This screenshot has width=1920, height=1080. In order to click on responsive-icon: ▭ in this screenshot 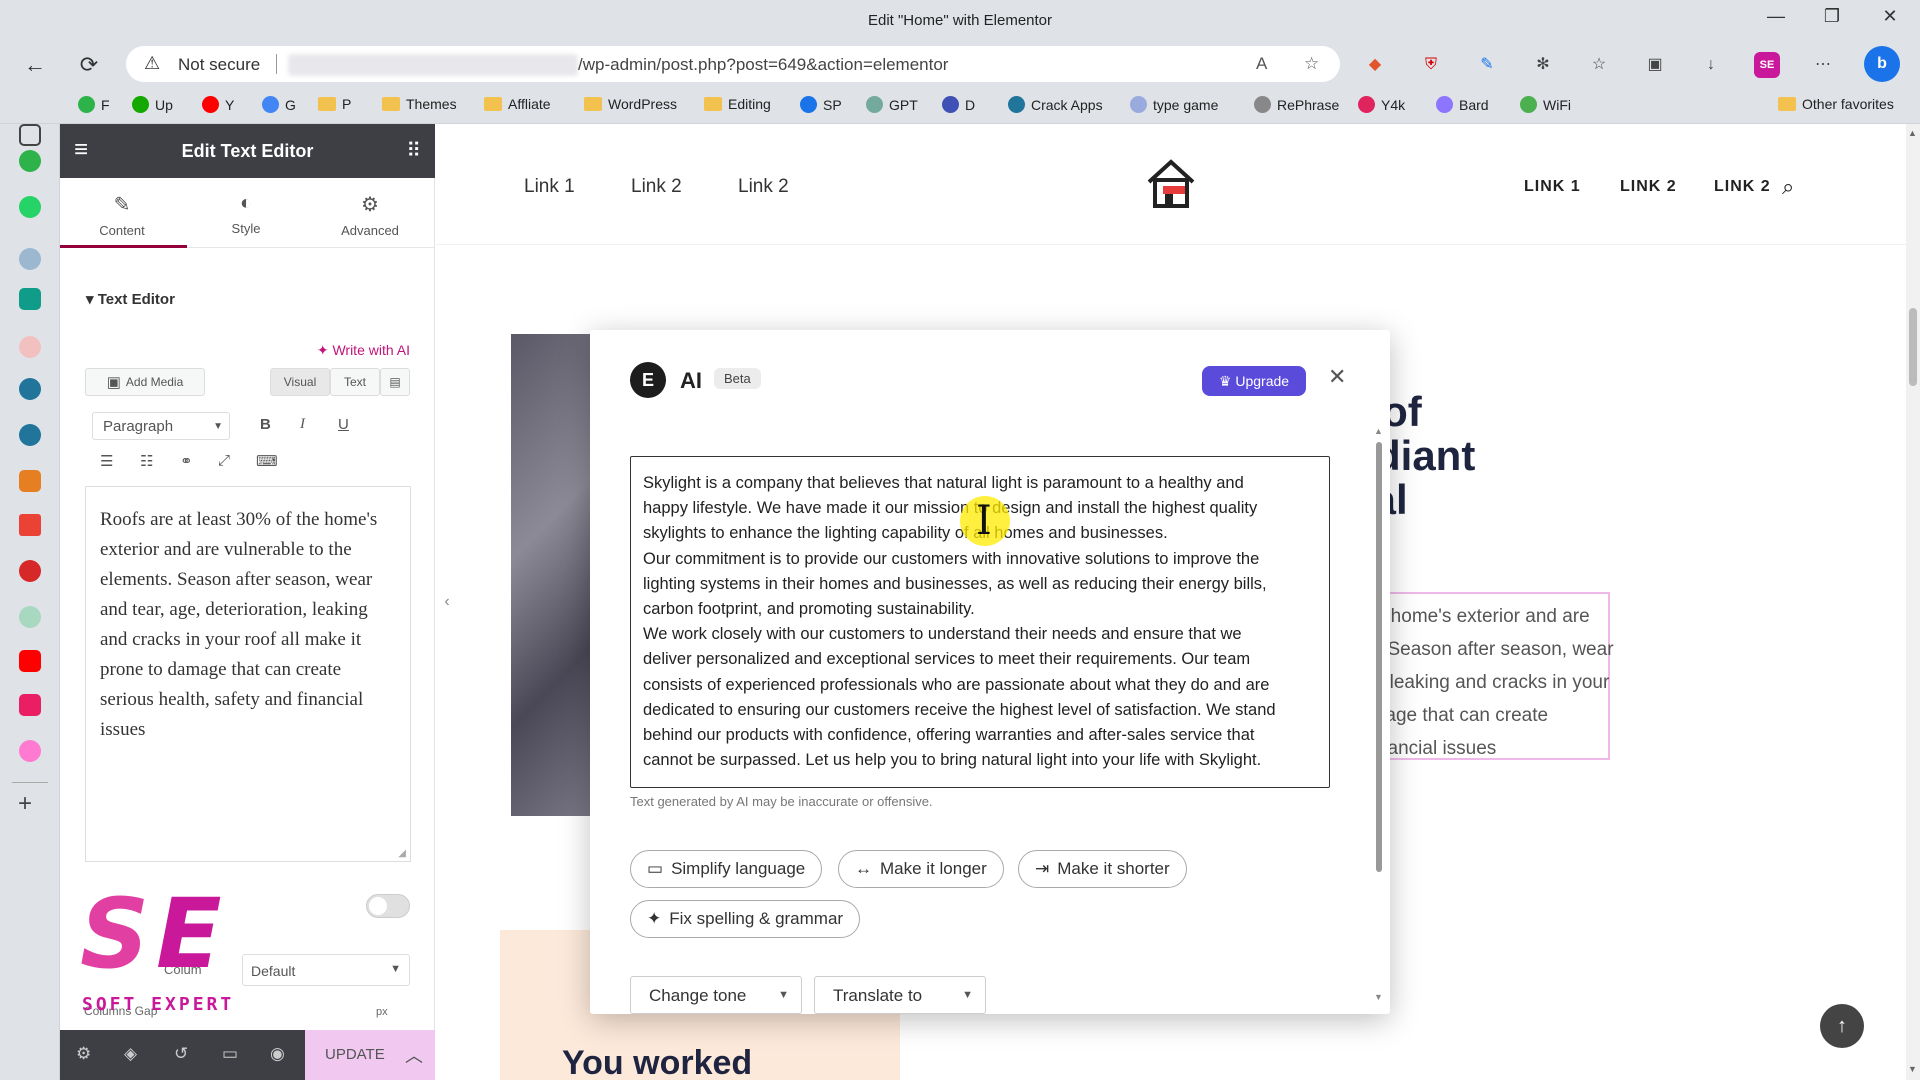, I will do `click(230, 1054)`.